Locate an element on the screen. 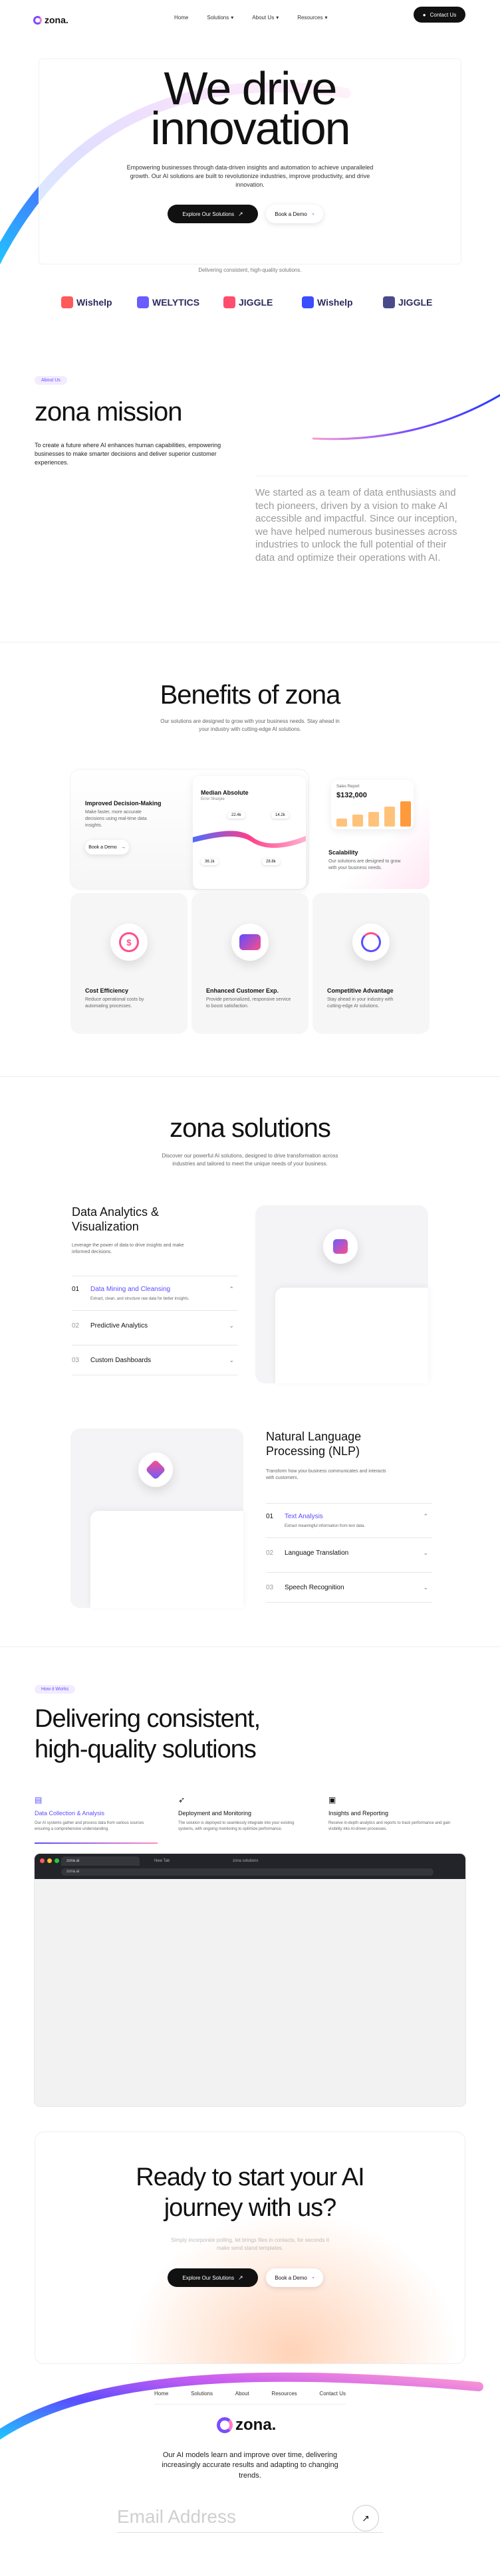 This screenshot has height=2576, width=500. brand-logo-wishelp: Wishelp is located at coordinates (86, 302).